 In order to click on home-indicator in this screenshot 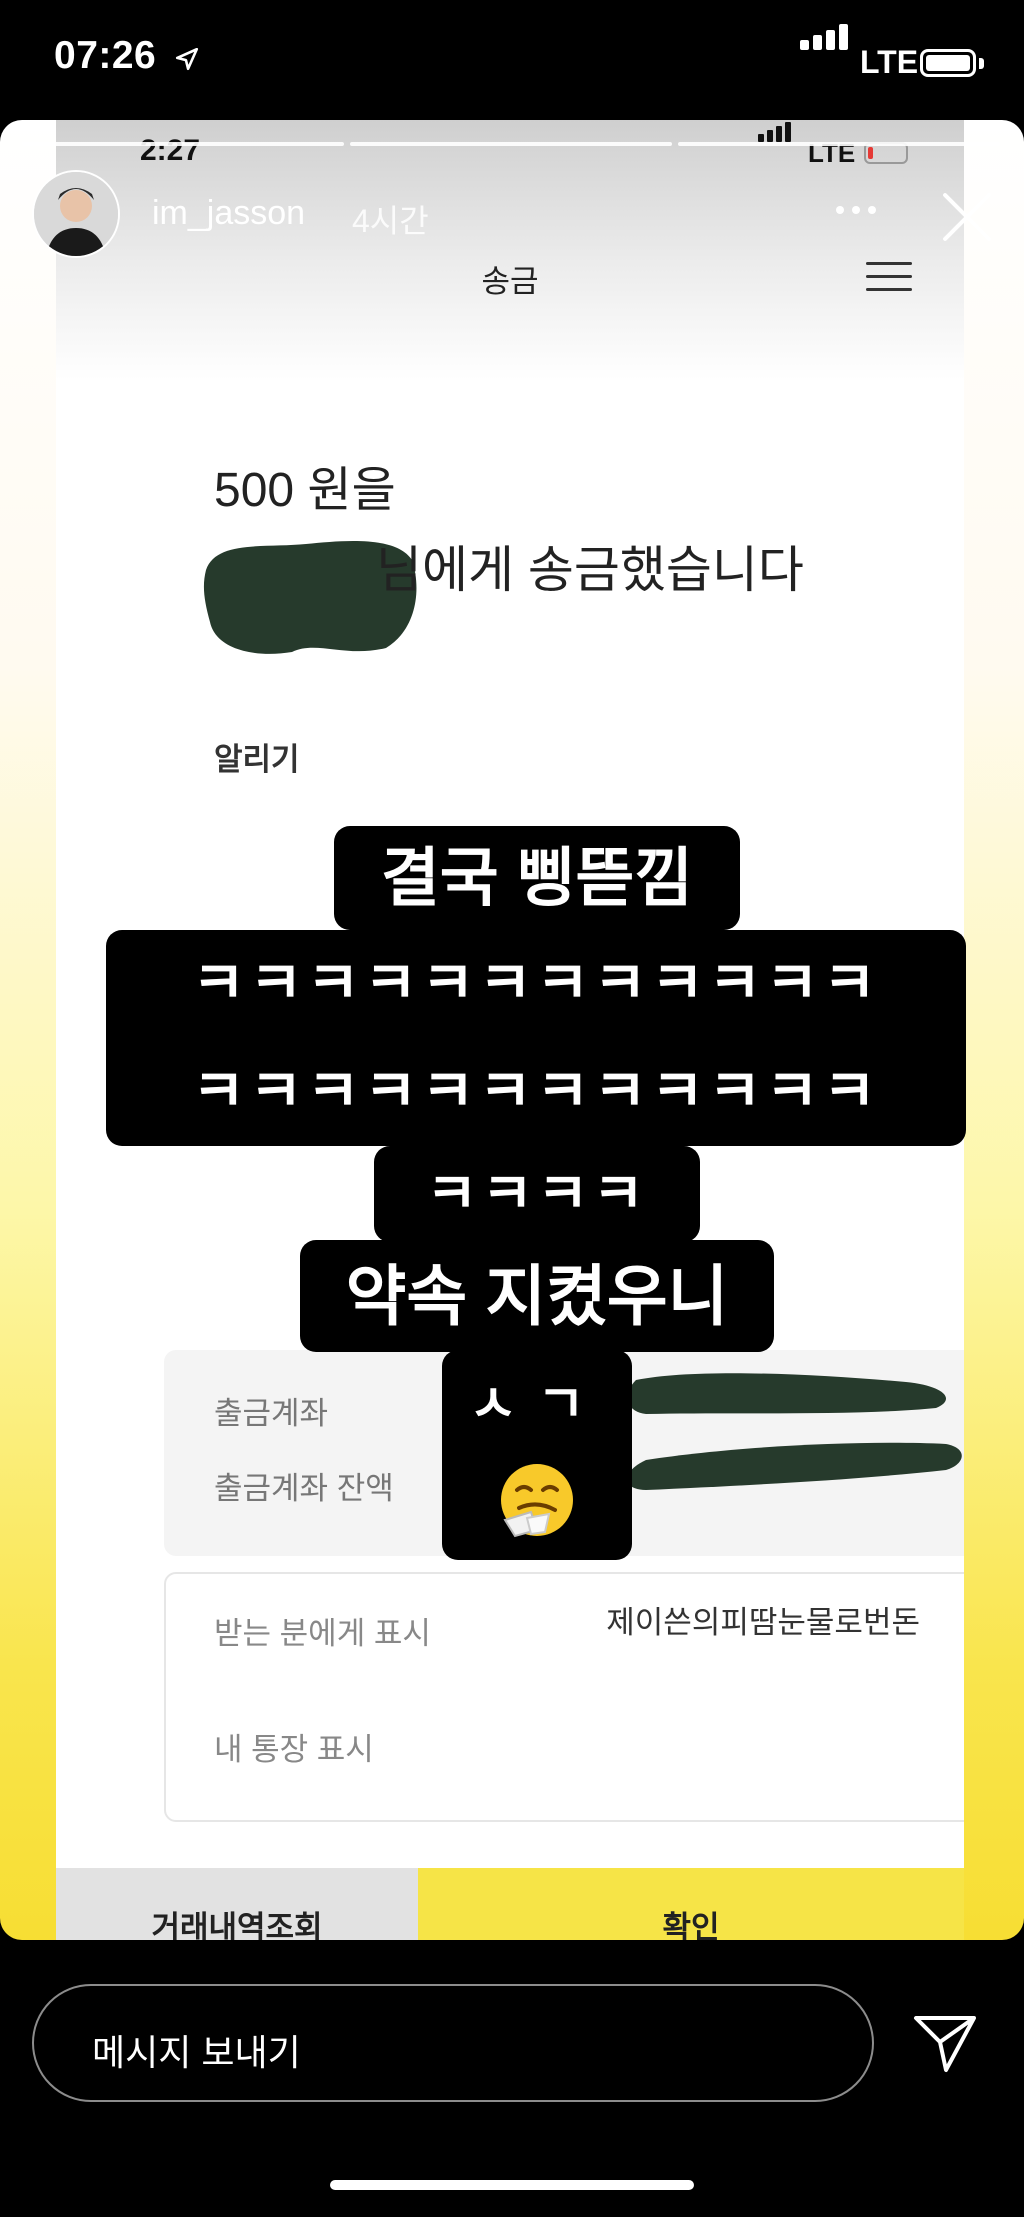, I will do `click(512, 2185)`.